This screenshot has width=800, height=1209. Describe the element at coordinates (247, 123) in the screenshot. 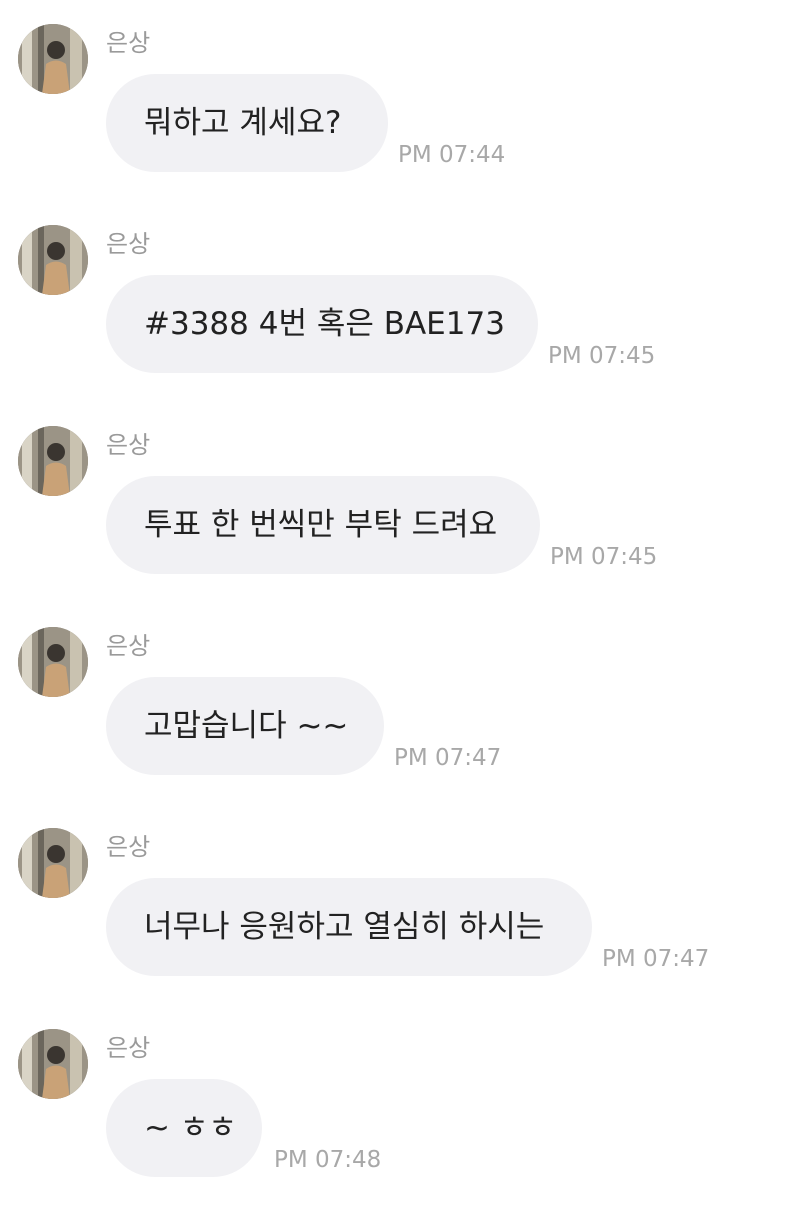

I see `message-bubble: 뭐하고 계세요?` at that location.